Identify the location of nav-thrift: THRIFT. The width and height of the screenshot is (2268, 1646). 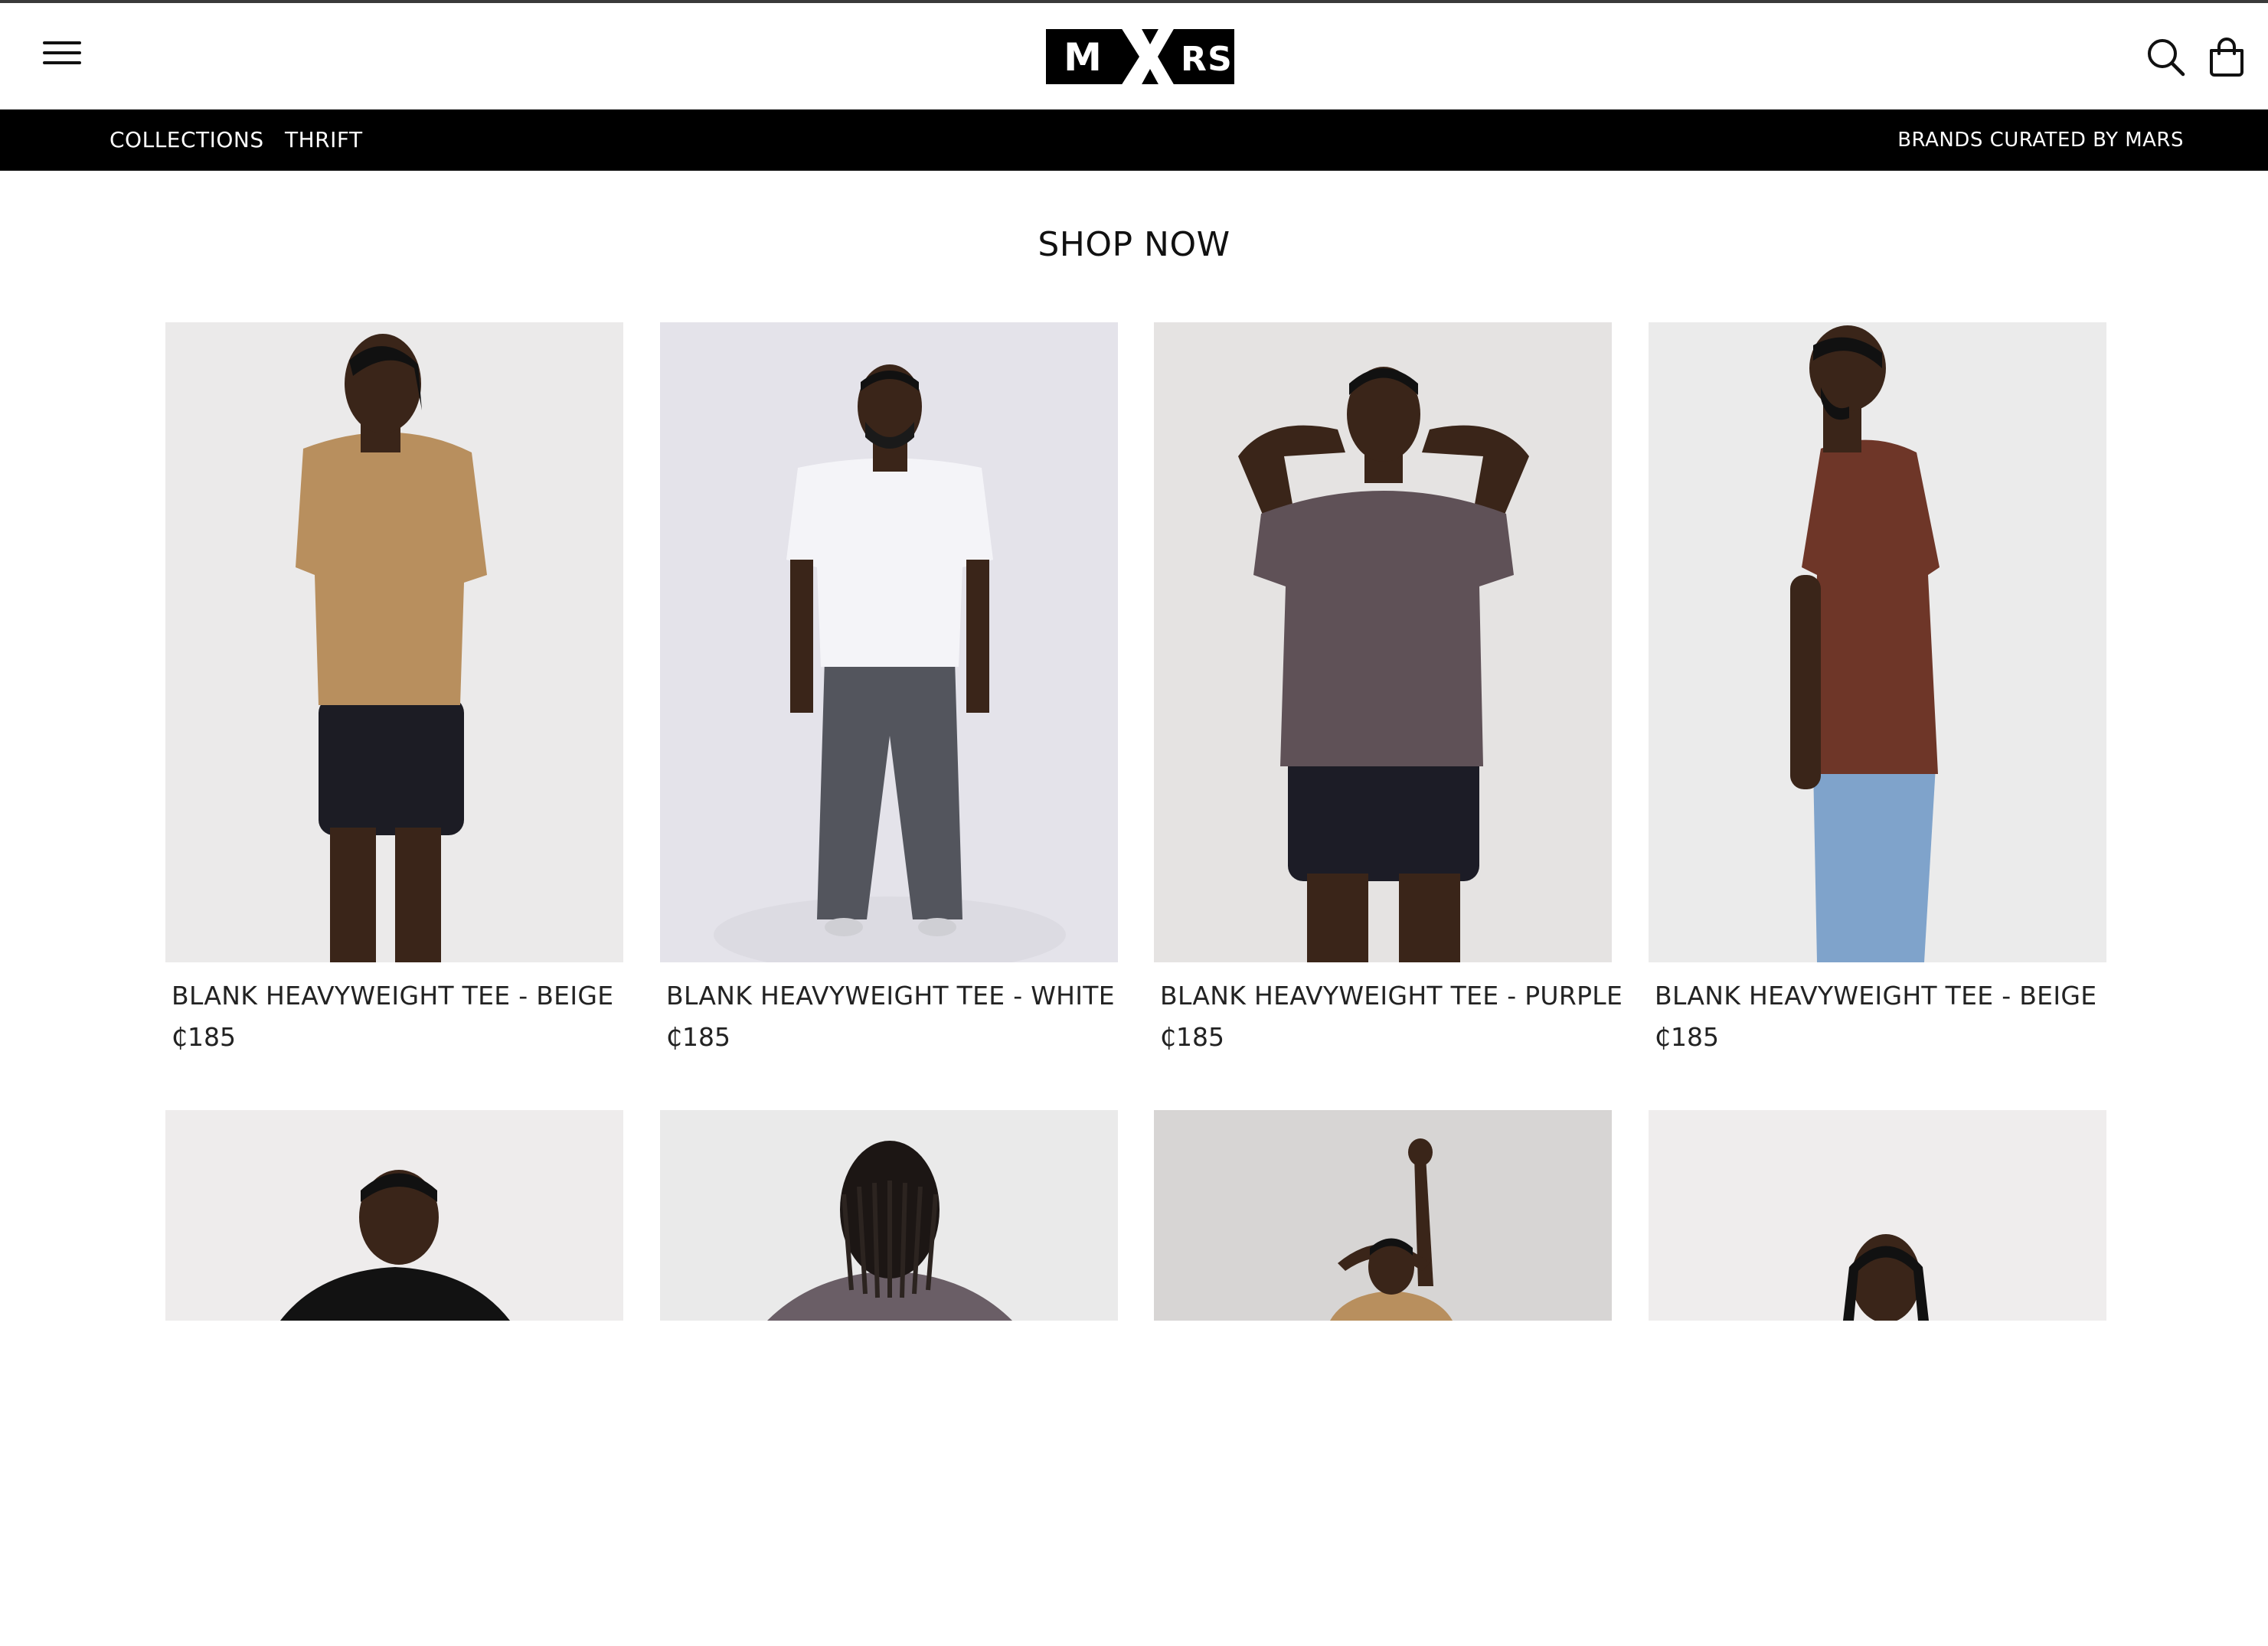
(324, 139).